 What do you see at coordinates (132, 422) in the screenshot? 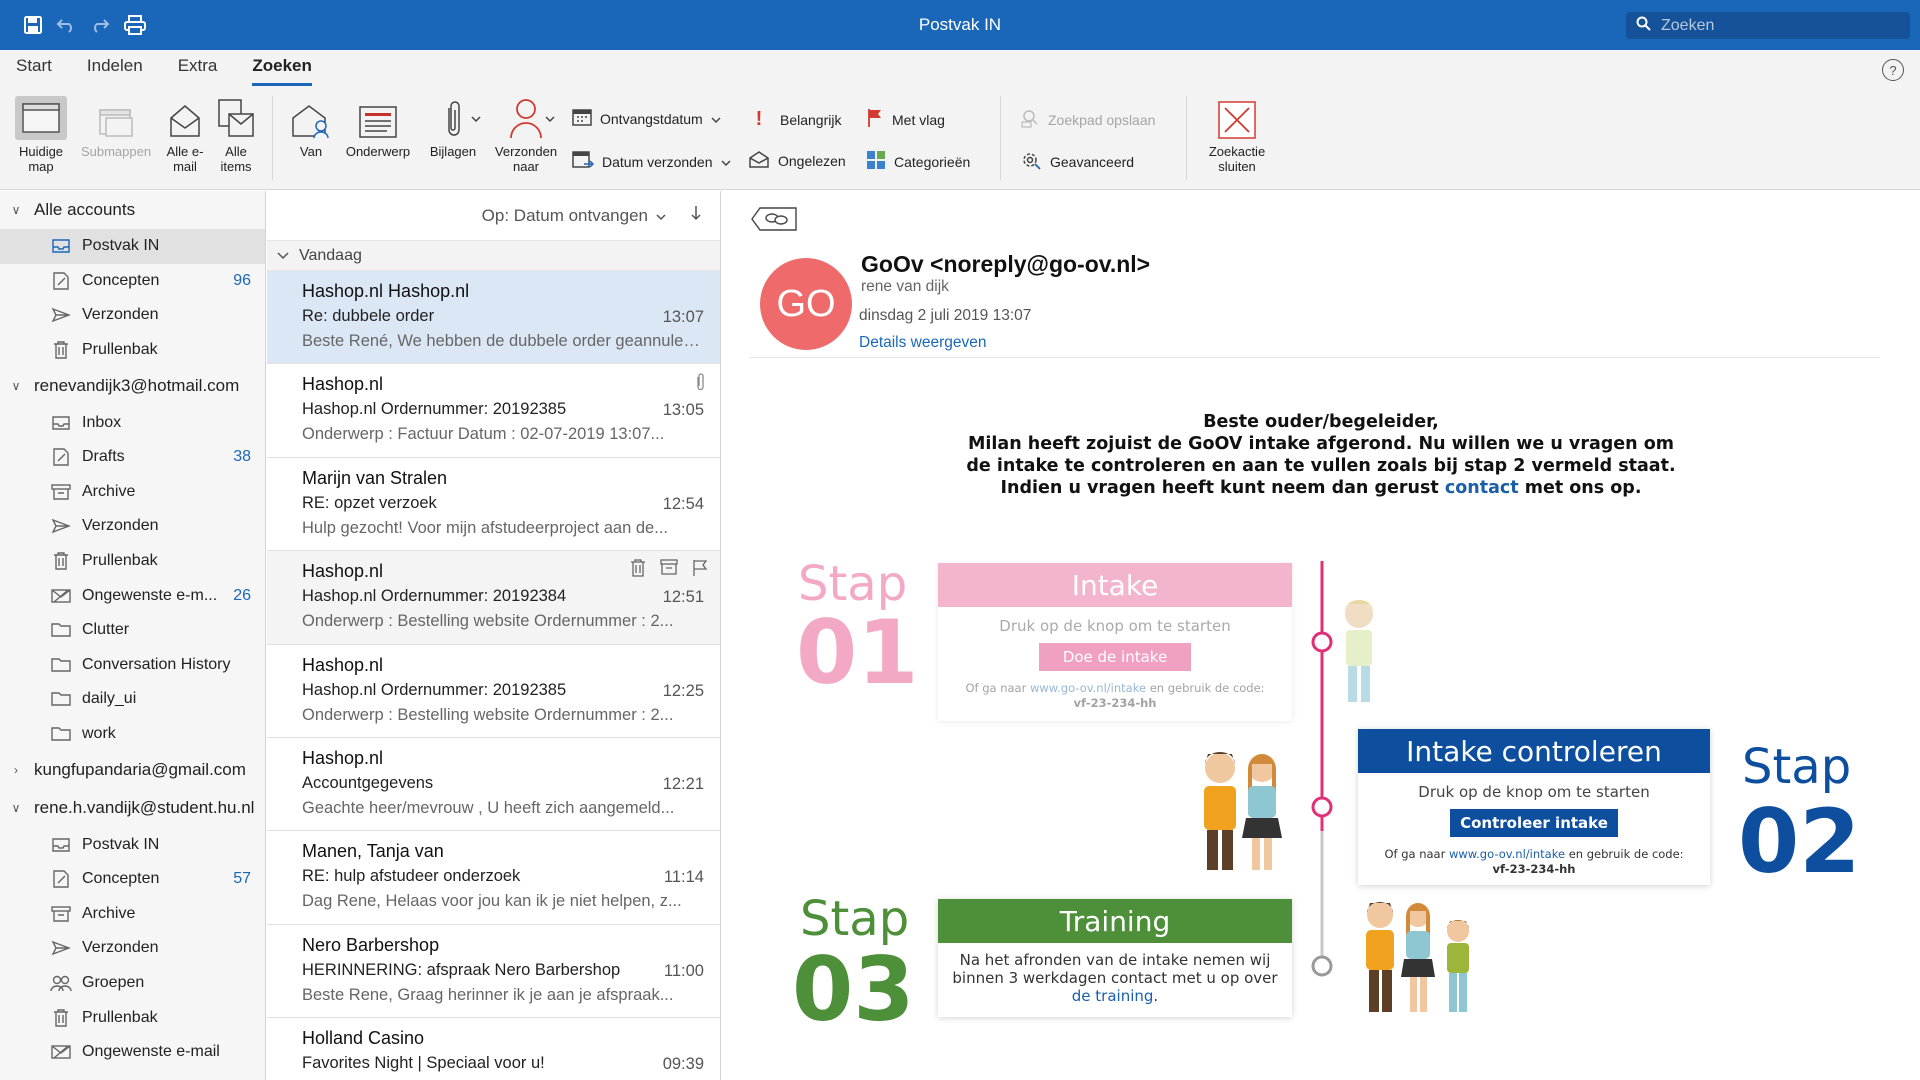
I see `folder-item-inbox: Inbox` at bounding box center [132, 422].